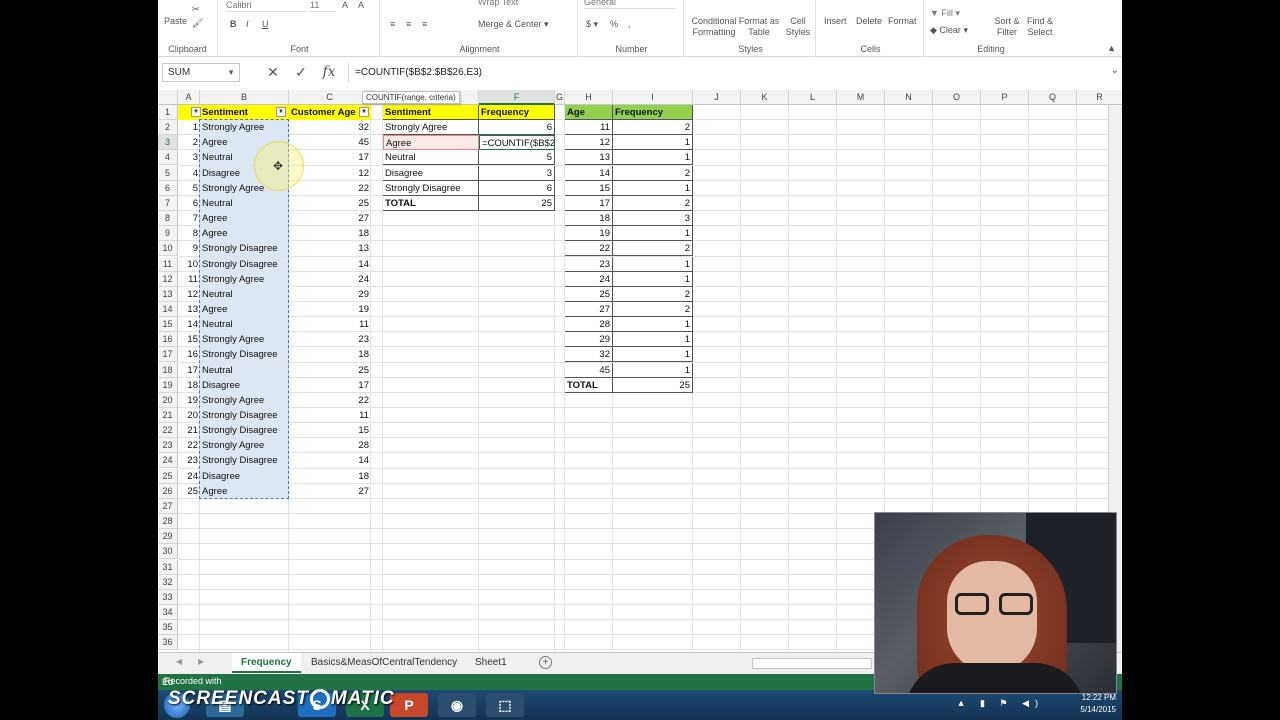 The height and width of the screenshot is (720, 1280). I want to click on table1-age-cell: 28, so click(330, 445).